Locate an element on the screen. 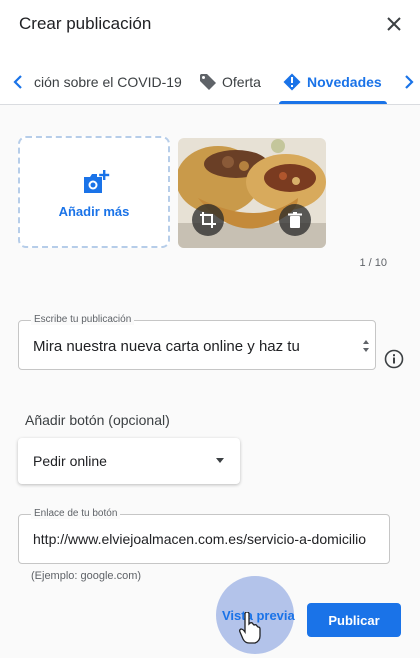  dialog-title: Crear publicación is located at coordinates (85, 23).